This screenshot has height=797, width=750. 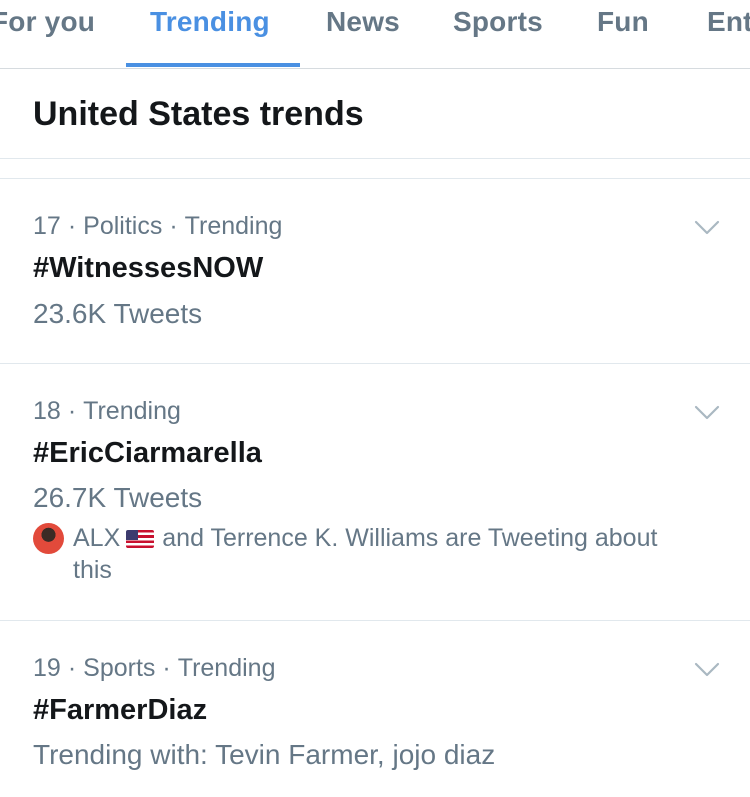 What do you see at coordinates (119, 668) in the screenshot?
I see `trend-category: Sports` at bounding box center [119, 668].